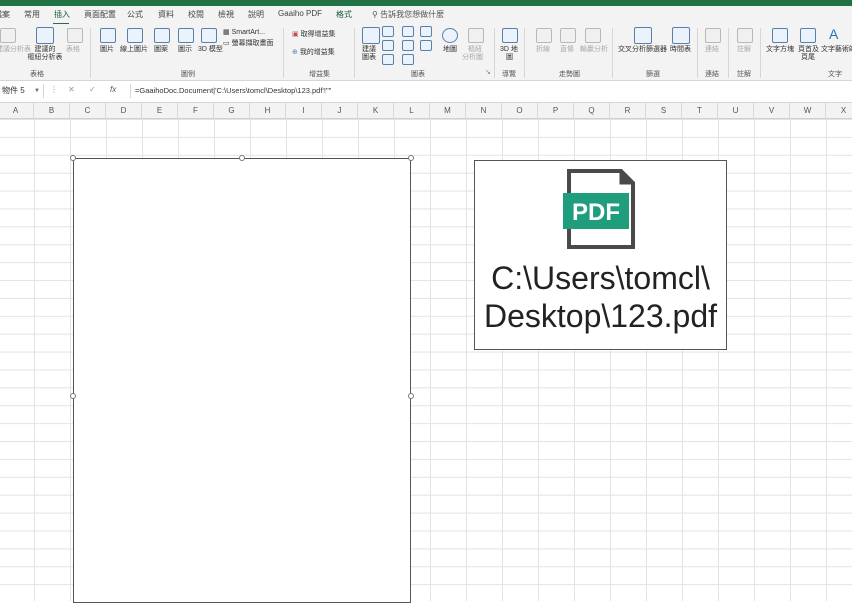 The height and width of the screenshot is (603, 852). What do you see at coordinates (593, 35) in the screenshot?
I see `sparkline-winloss-icon` at bounding box center [593, 35].